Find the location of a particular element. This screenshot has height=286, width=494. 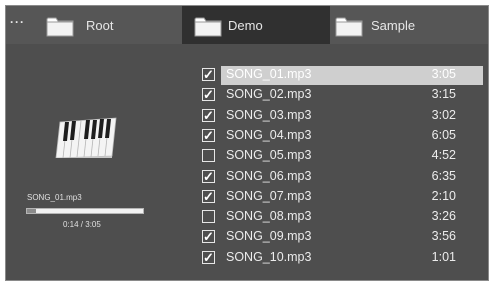

song-row: ✓ SONG_02.mp3 3:15 is located at coordinates (343, 95).